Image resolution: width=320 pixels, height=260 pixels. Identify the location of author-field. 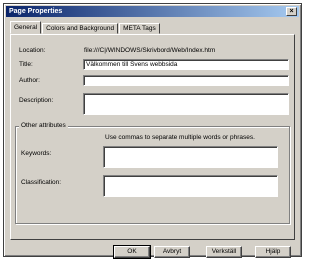
(186, 80).